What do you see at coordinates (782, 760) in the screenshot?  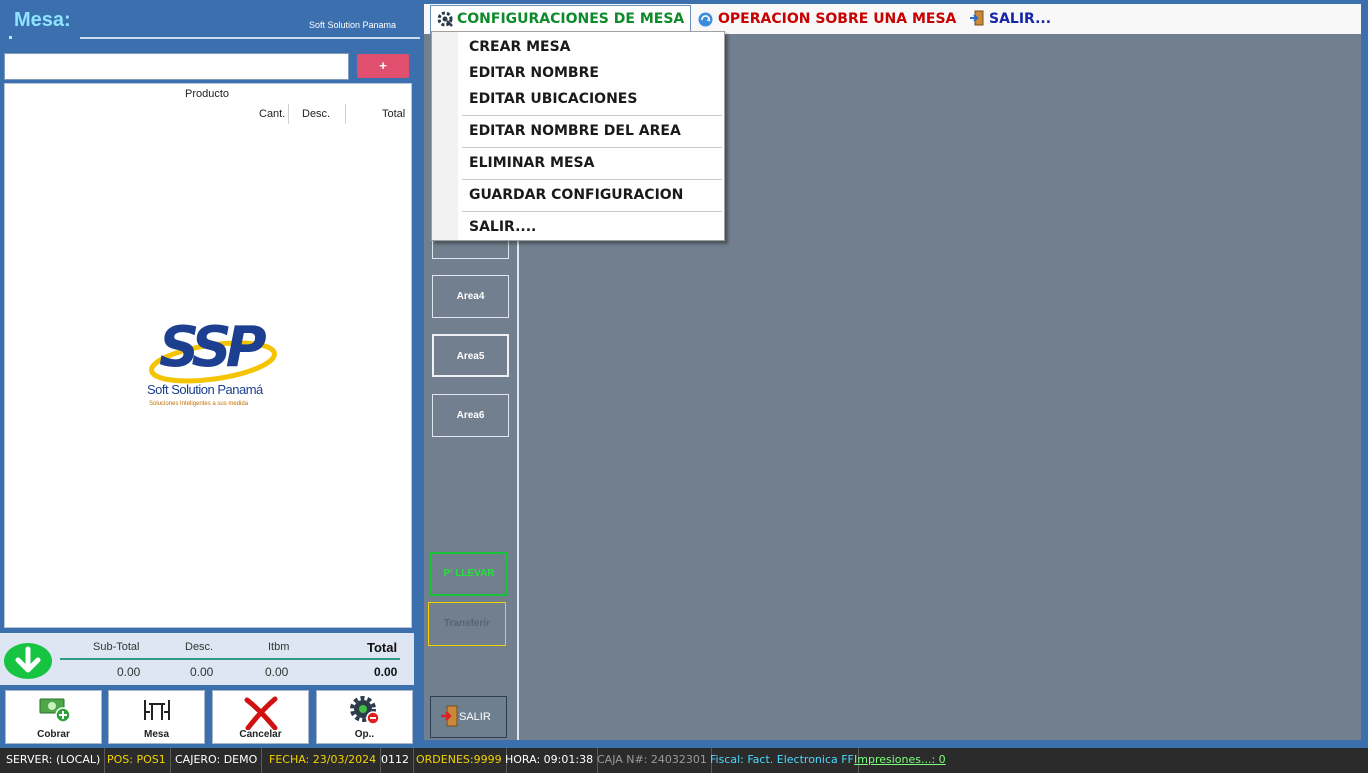 I see `status-fiscal: Fiscal: Fact. Electronica FF` at bounding box center [782, 760].